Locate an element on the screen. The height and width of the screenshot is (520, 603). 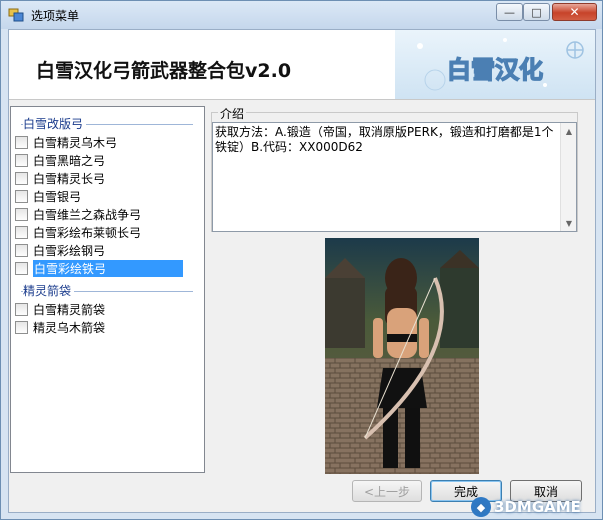
list-item: 白雪黑暗之弓 is located at coordinates (100, 160).